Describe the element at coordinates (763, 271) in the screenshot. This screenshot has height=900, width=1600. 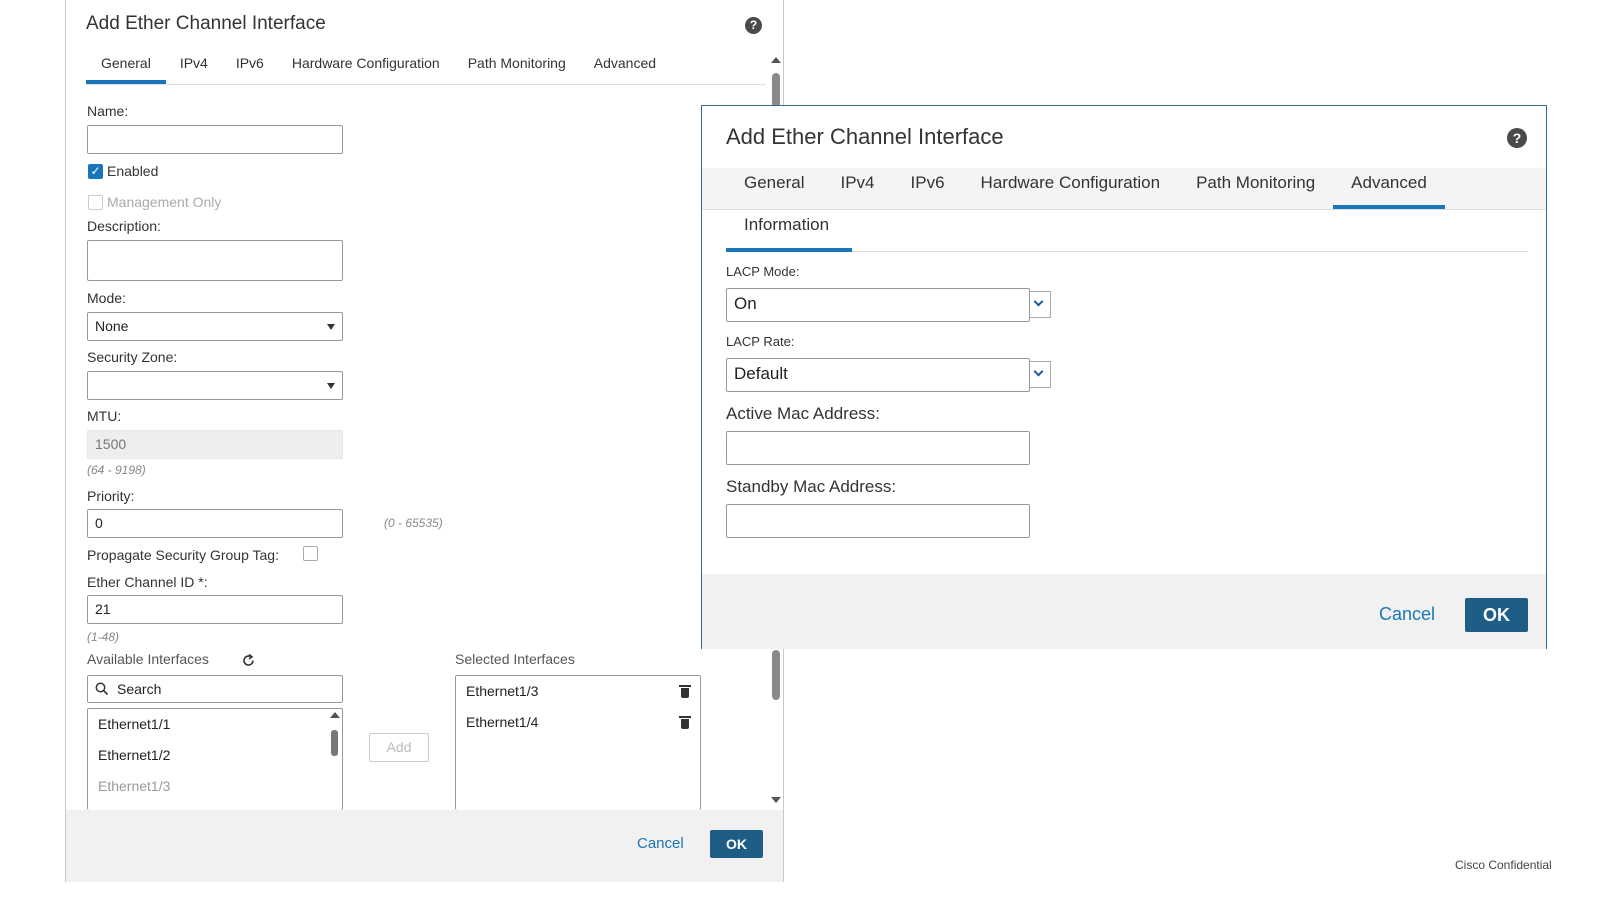
I see `lacp-mode-label: LACP Mode:` at that location.